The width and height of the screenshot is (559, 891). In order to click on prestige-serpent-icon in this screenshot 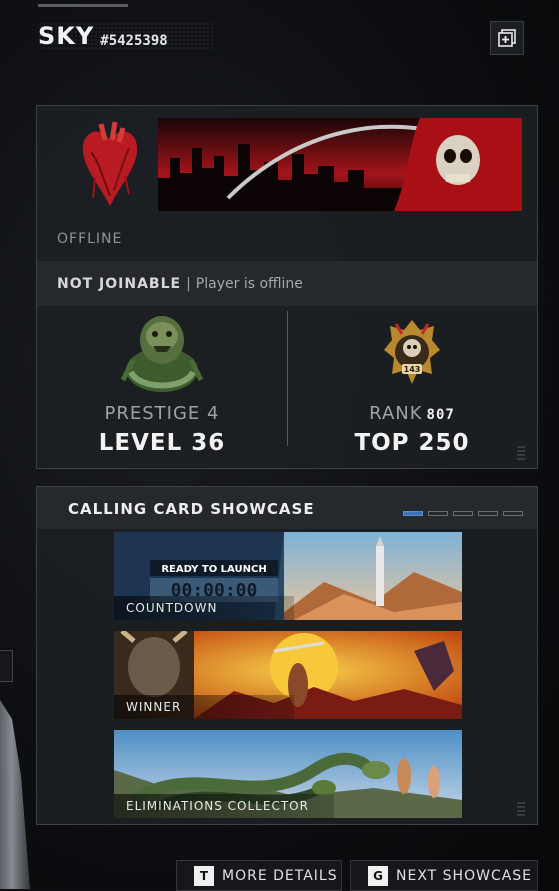, I will do `click(162, 354)`.